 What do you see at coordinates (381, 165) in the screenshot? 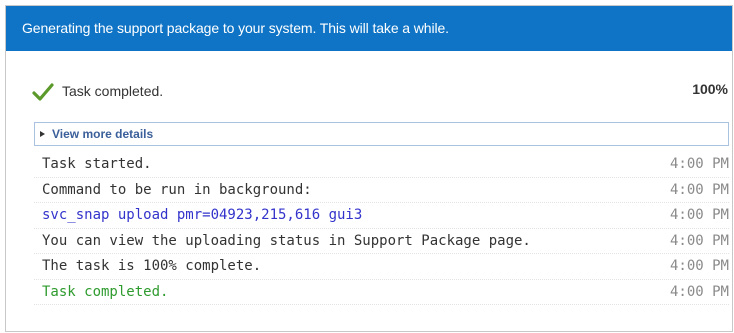
I see `log-row: Task started. 4:00 PM` at bounding box center [381, 165].